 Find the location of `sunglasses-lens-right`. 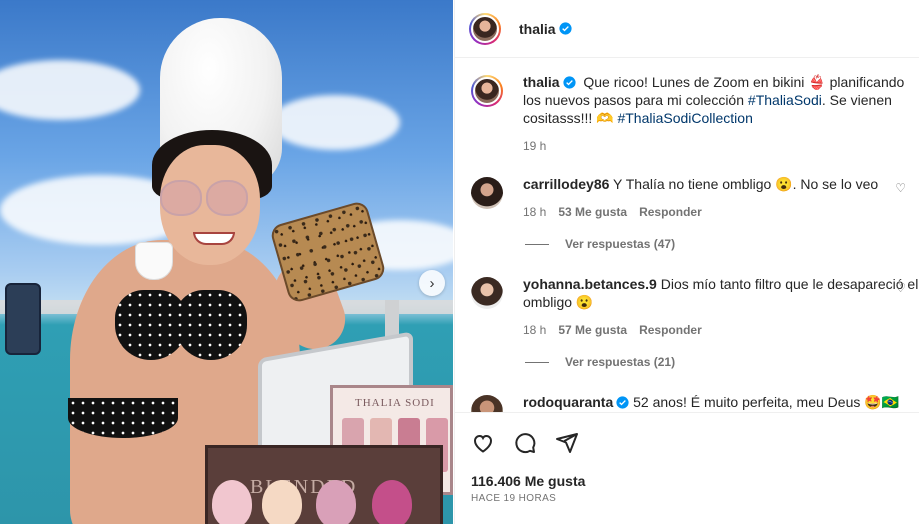

sunglasses-lens-right is located at coordinates (227, 198).